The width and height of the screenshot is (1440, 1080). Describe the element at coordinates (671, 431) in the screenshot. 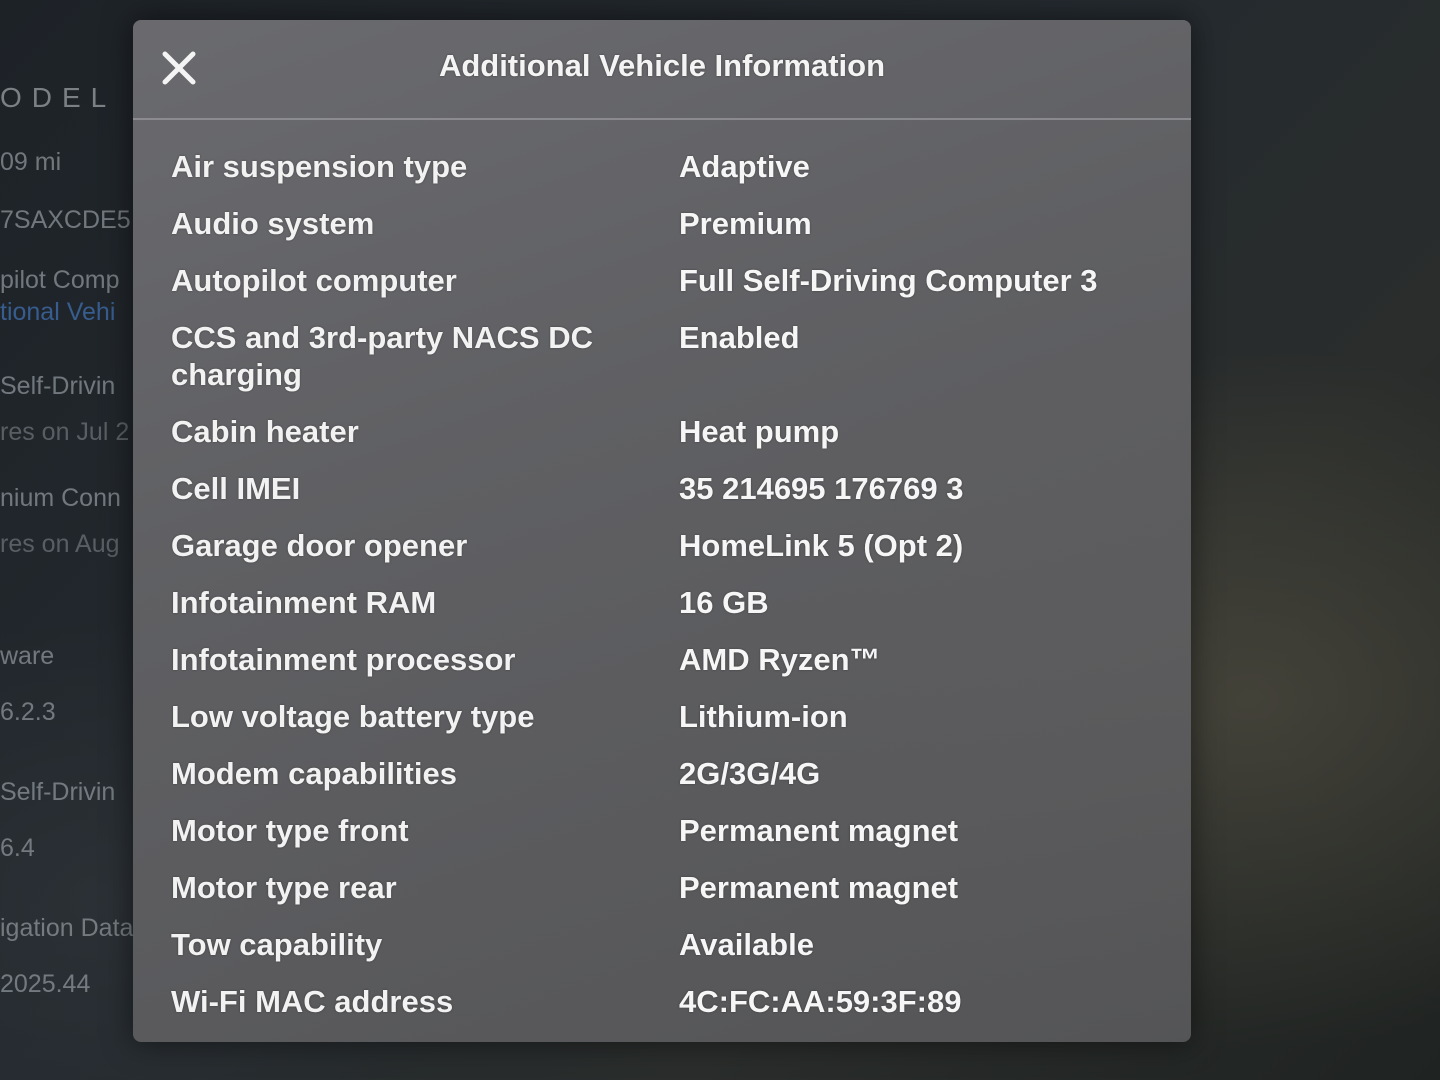

I see `info-row: Cabin heater Heat pump` at that location.